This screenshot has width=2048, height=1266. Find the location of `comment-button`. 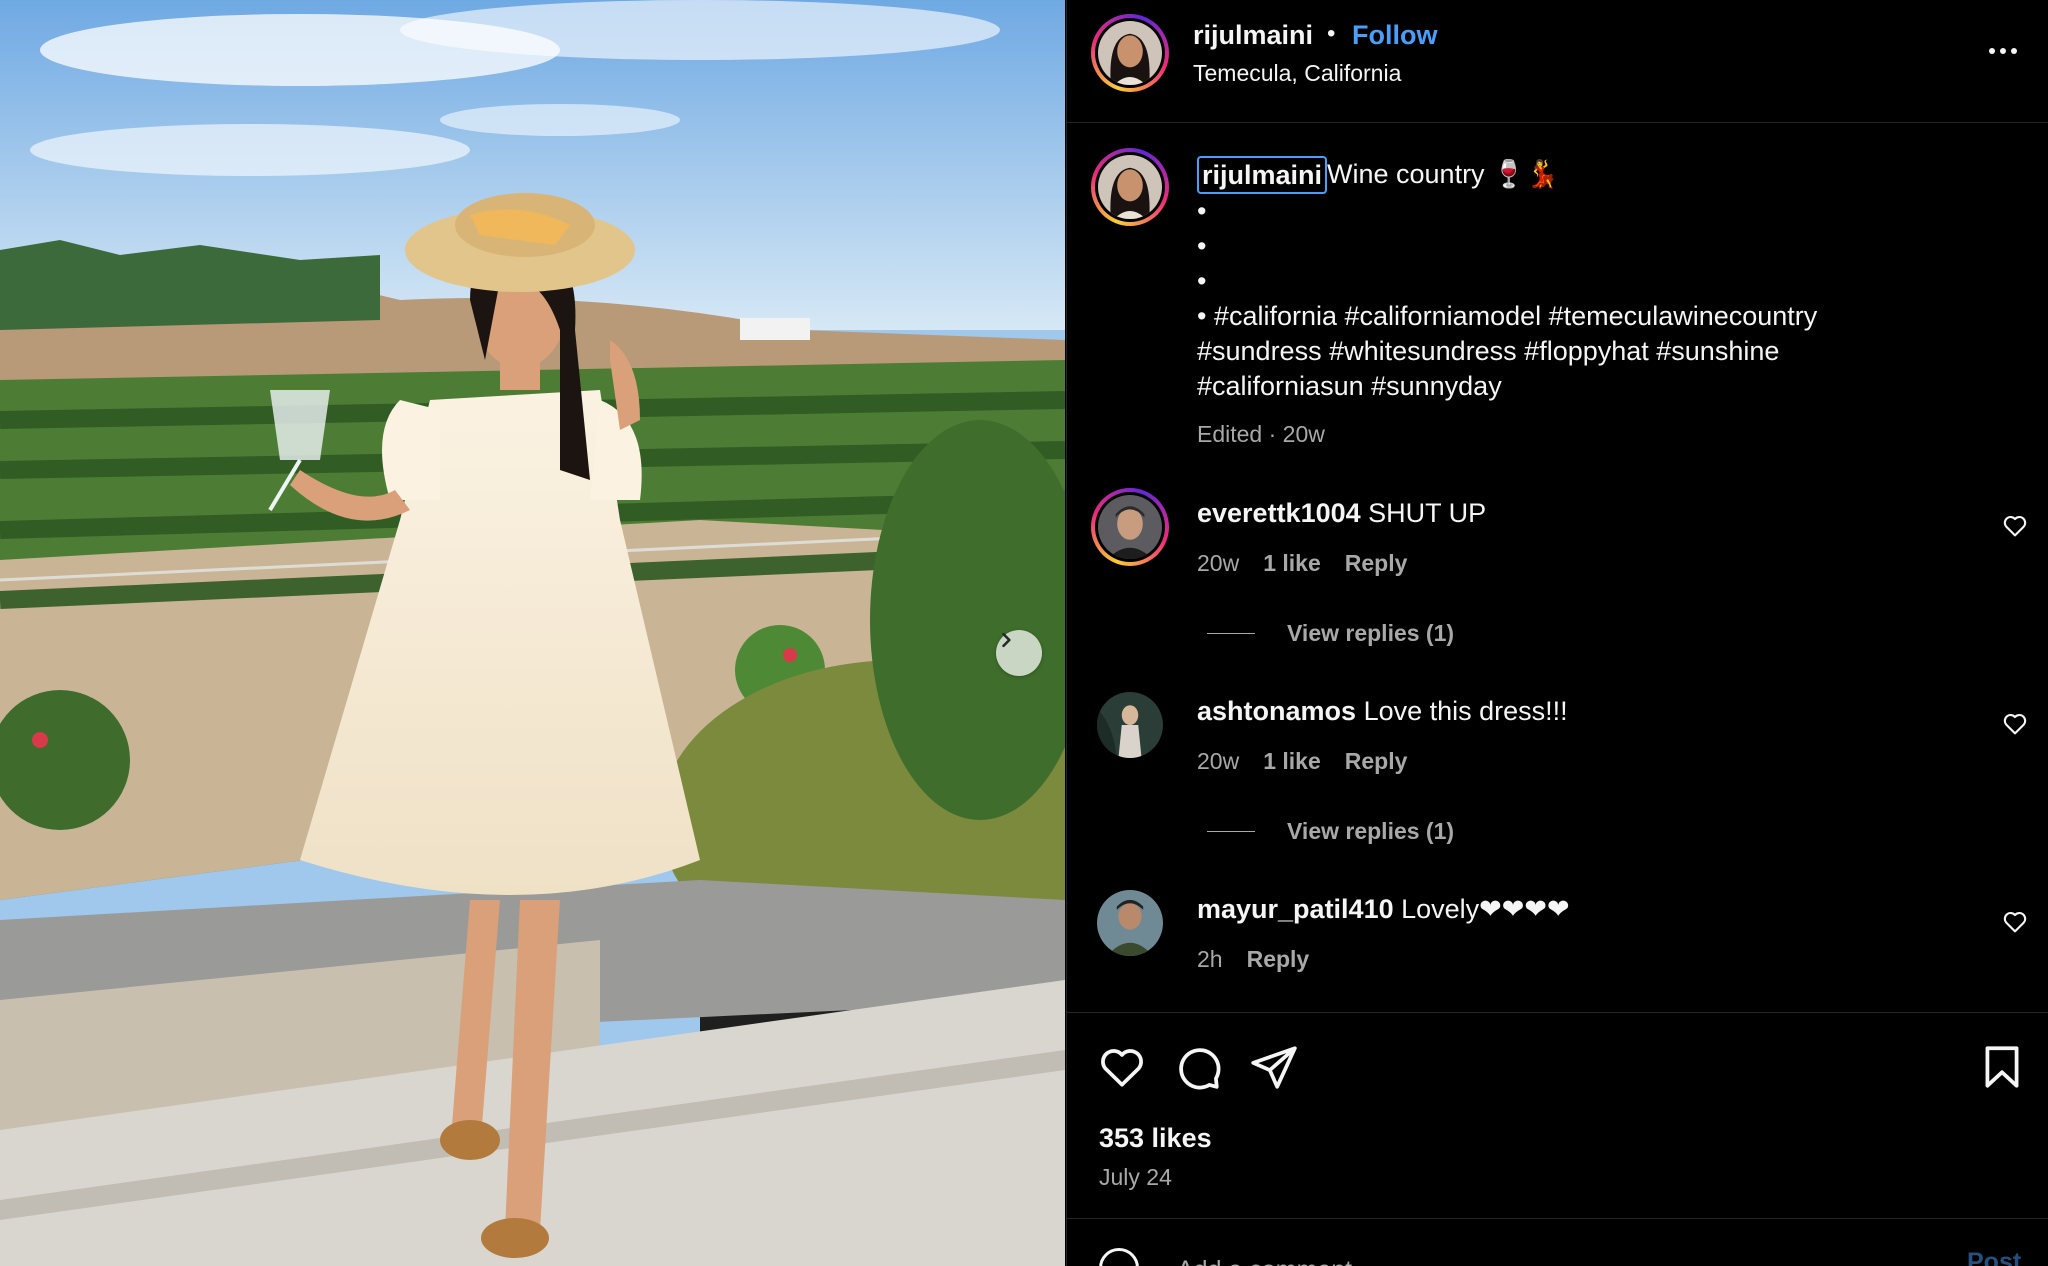

comment-button is located at coordinates (1198, 1067).